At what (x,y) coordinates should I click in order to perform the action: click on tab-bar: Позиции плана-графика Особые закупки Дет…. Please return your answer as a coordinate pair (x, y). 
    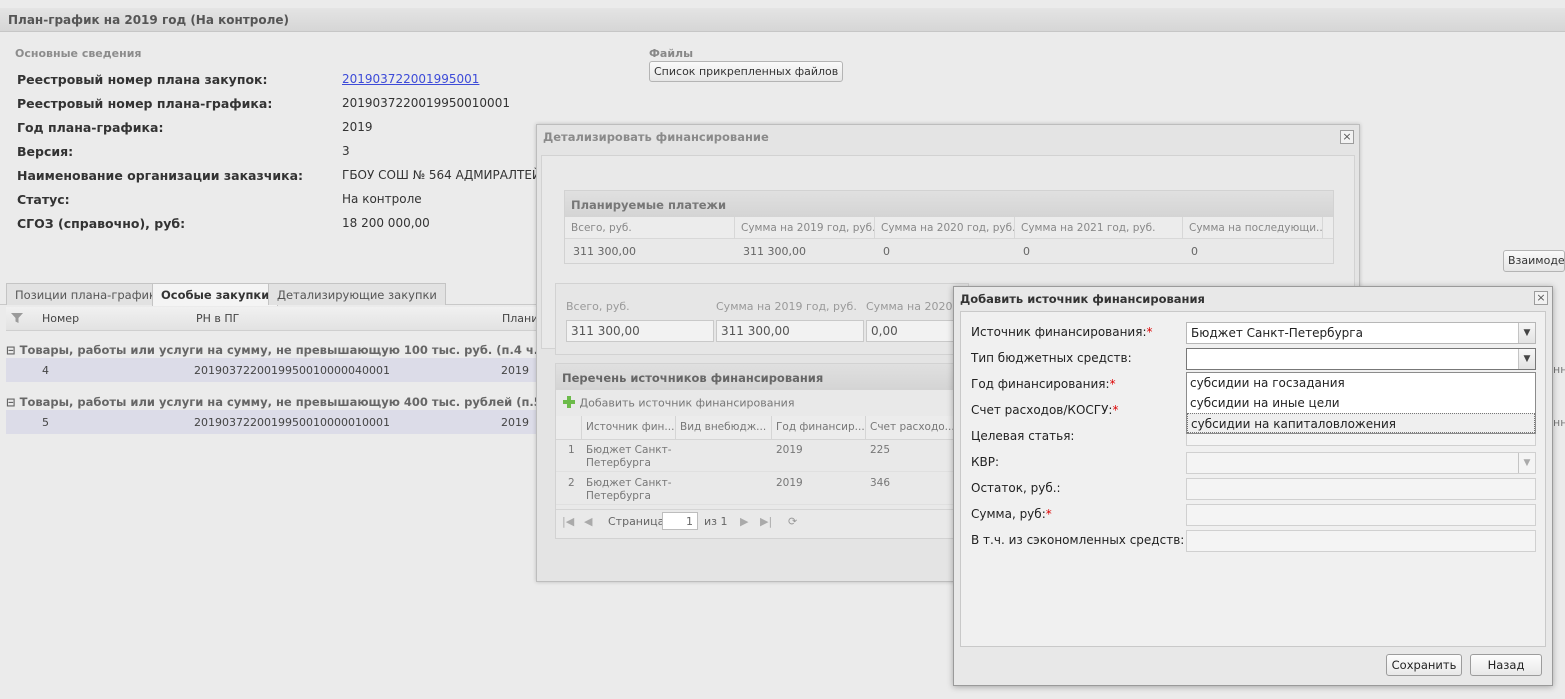
    Looking at the image, I should click on (270, 294).